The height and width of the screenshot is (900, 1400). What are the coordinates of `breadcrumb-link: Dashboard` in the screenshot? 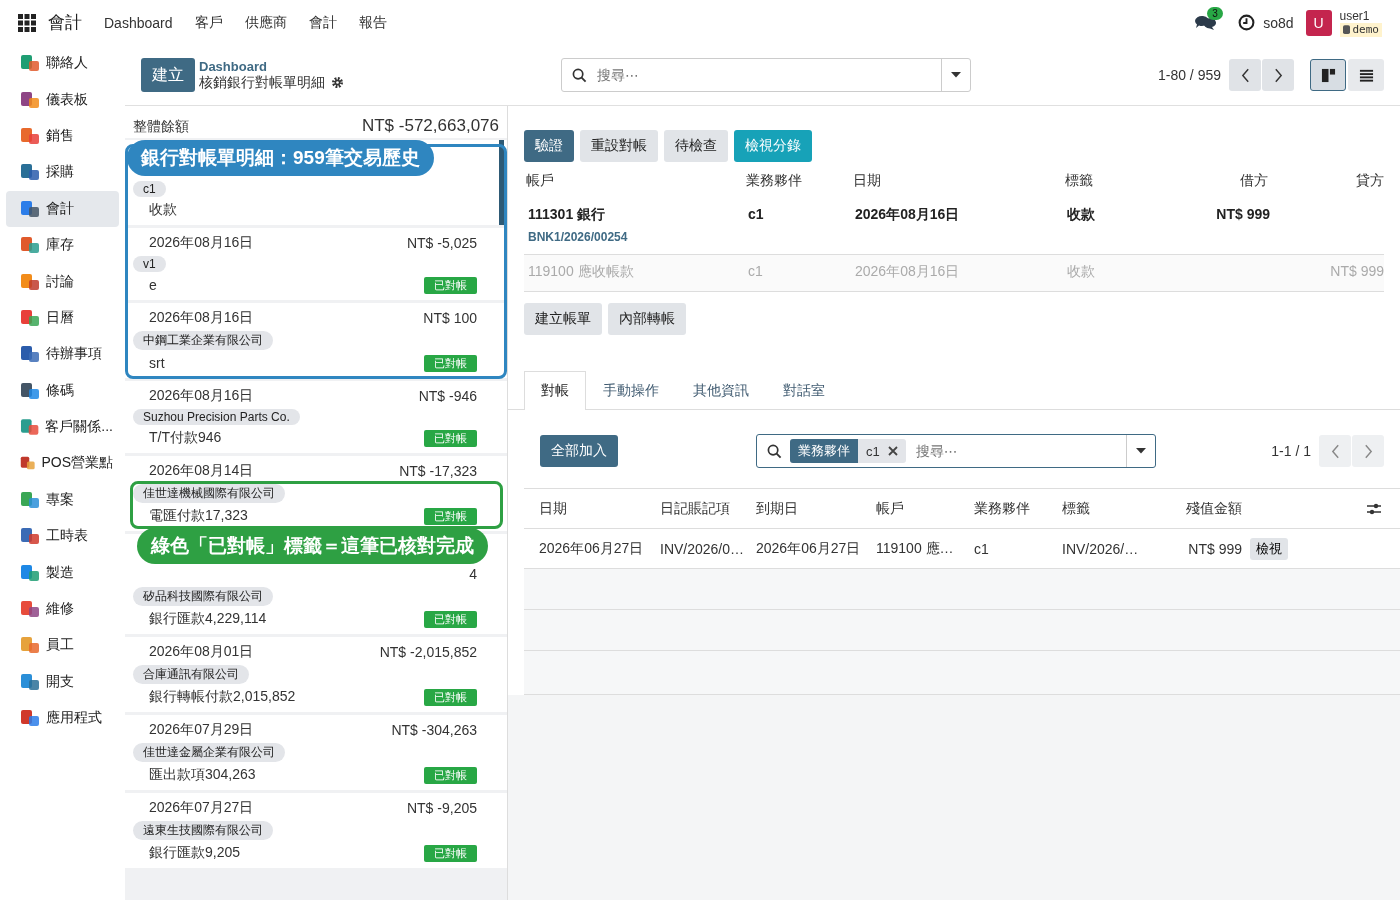 It's located at (380, 66).